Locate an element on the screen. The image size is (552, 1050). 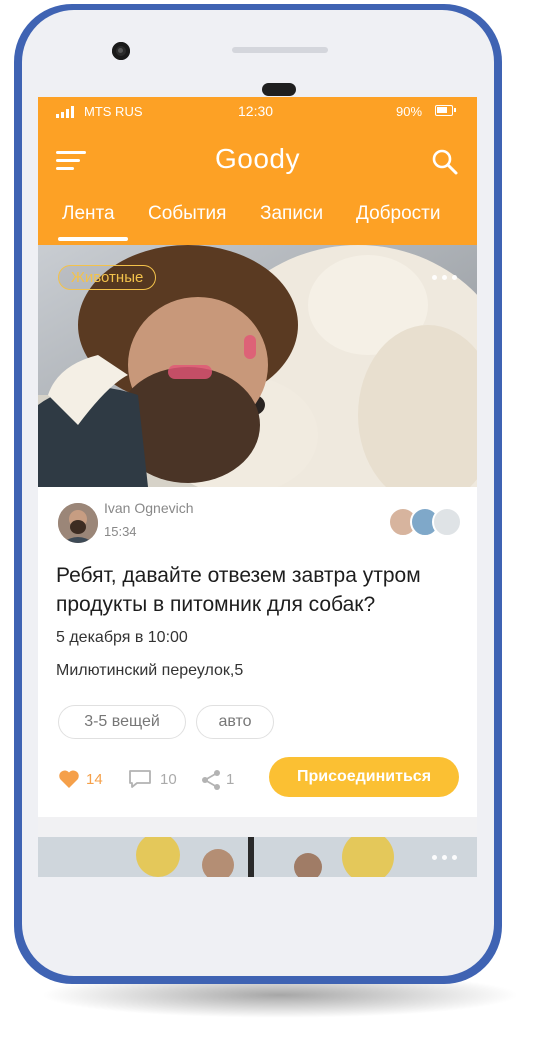
post-actions: 14 10 1 Присоединиться is located at coordinates (257, 779).